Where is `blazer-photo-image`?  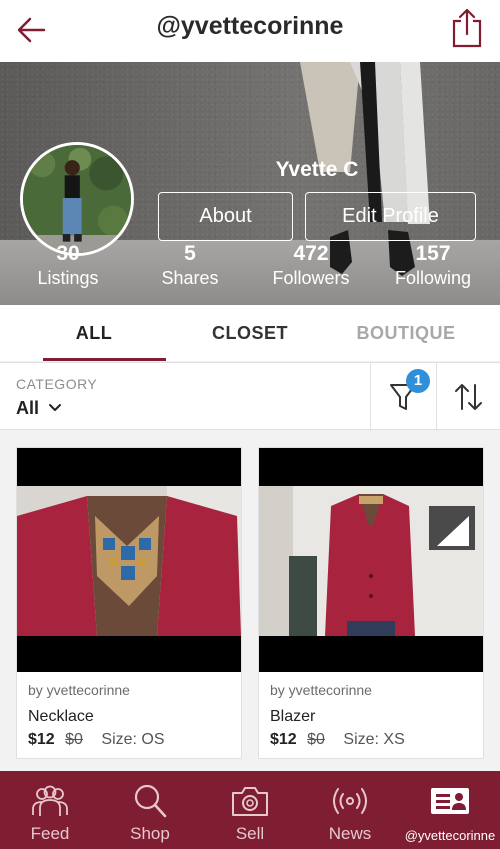
blazer-photo-image is located at coordinates (371, 561).